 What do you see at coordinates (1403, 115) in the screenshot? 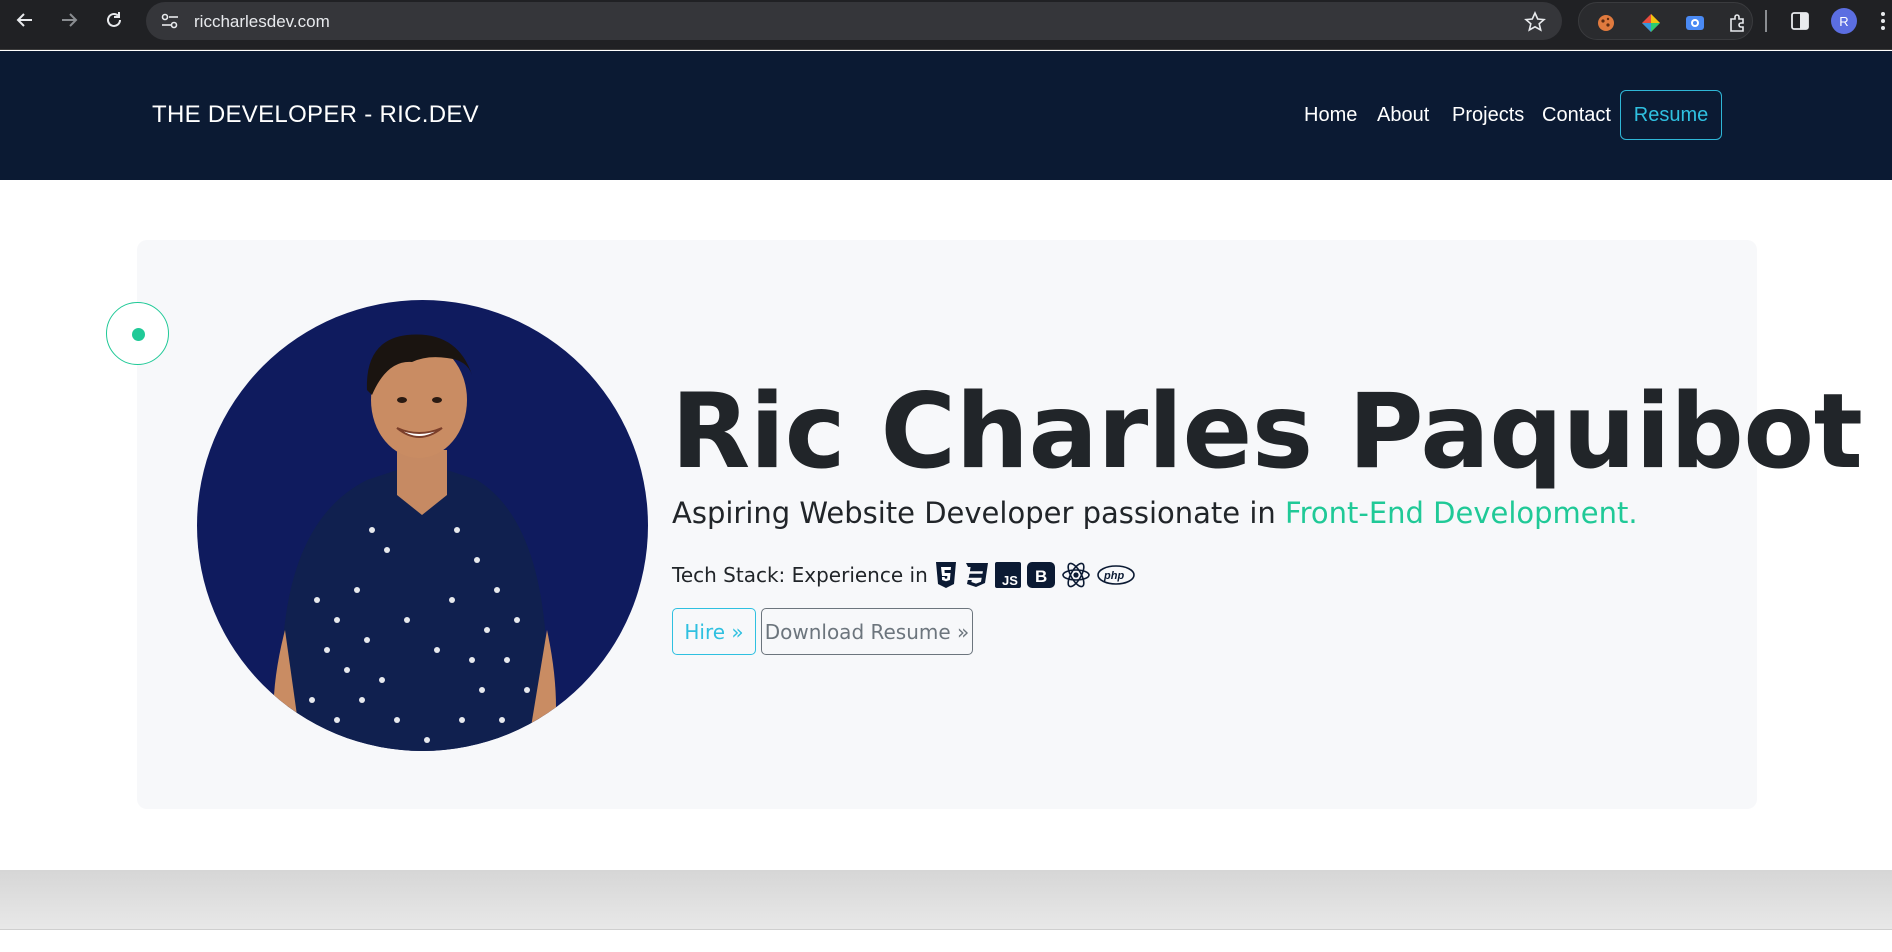
I see `nav-link-about: About` at bounding box center [1403, 115].